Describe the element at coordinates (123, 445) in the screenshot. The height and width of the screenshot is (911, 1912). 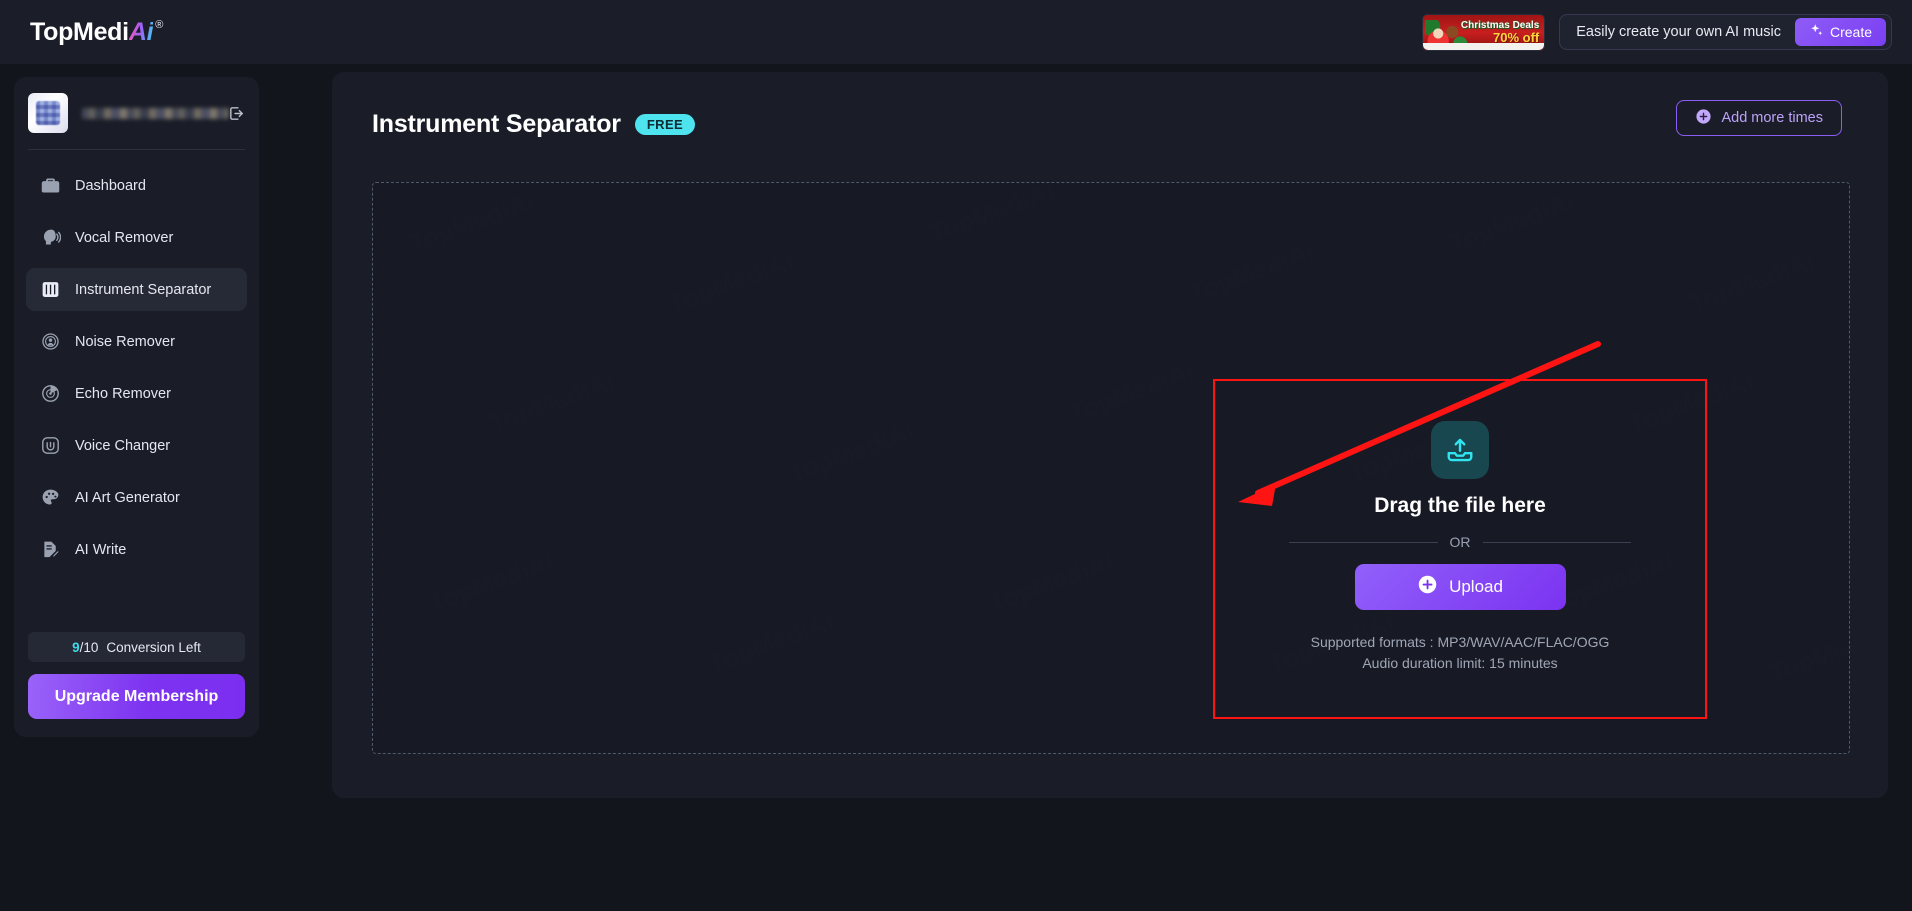
I see `sidebar-item-label: Voice Changer` at that location.